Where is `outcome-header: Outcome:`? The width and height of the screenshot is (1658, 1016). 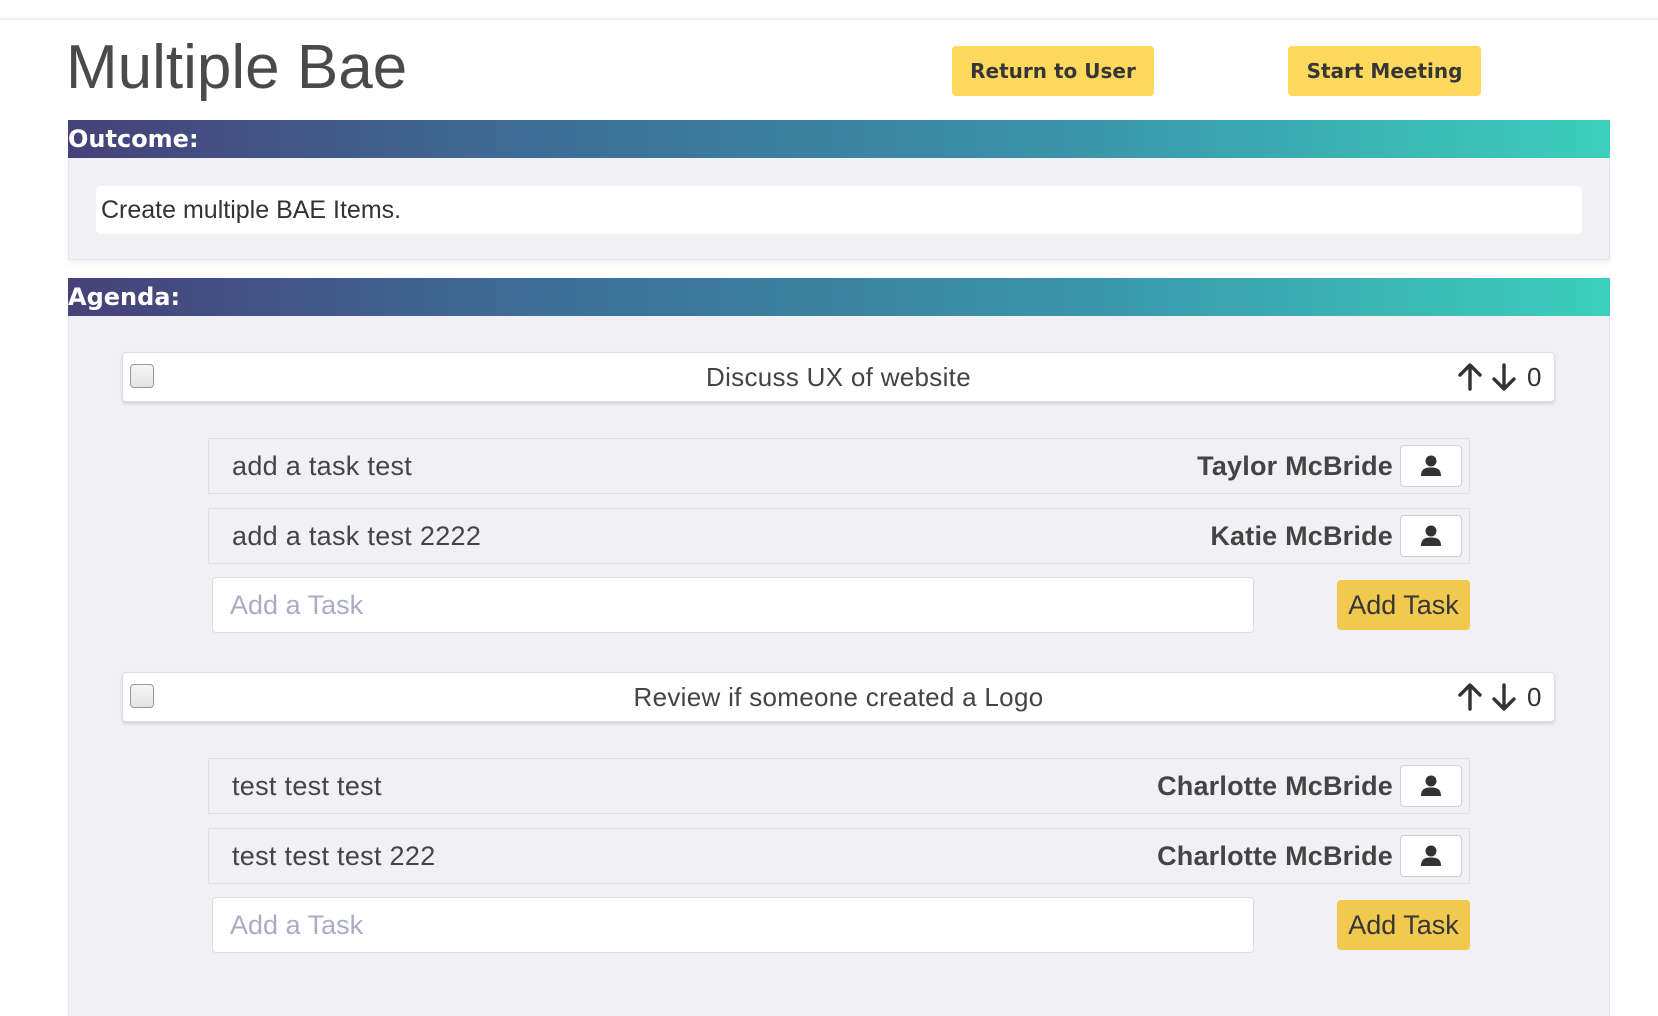
outcome-header: Outcome: is located at coordinates (839, 139).